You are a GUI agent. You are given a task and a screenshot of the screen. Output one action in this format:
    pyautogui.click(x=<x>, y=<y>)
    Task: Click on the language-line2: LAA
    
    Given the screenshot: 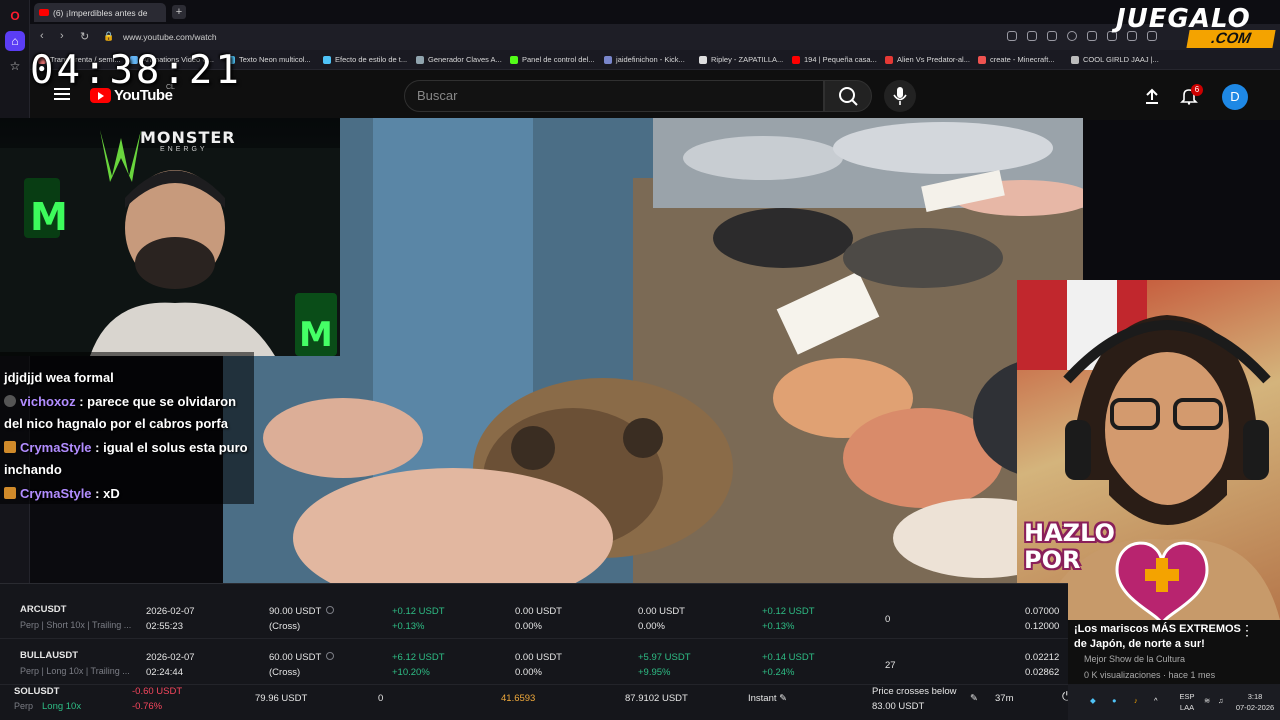 What is the action you would take?
    pyautogui.click(x=1187, y=708)
    